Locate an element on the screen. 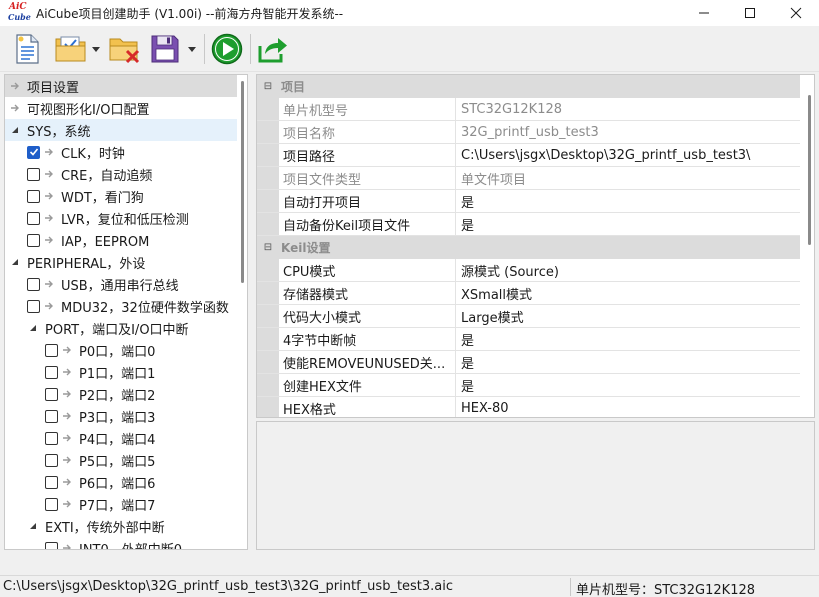 This screenshot has width=819, height=597. property-row: HEX格式 HEX-80 is located at coordinates (528, 407).